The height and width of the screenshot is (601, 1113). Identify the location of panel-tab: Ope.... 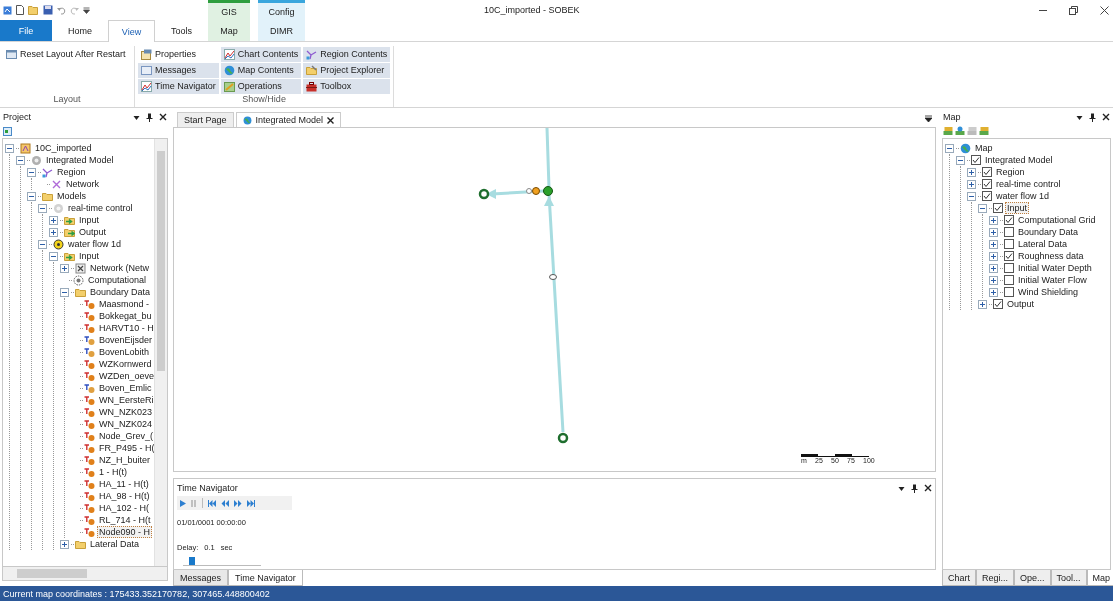
(1032, 578).